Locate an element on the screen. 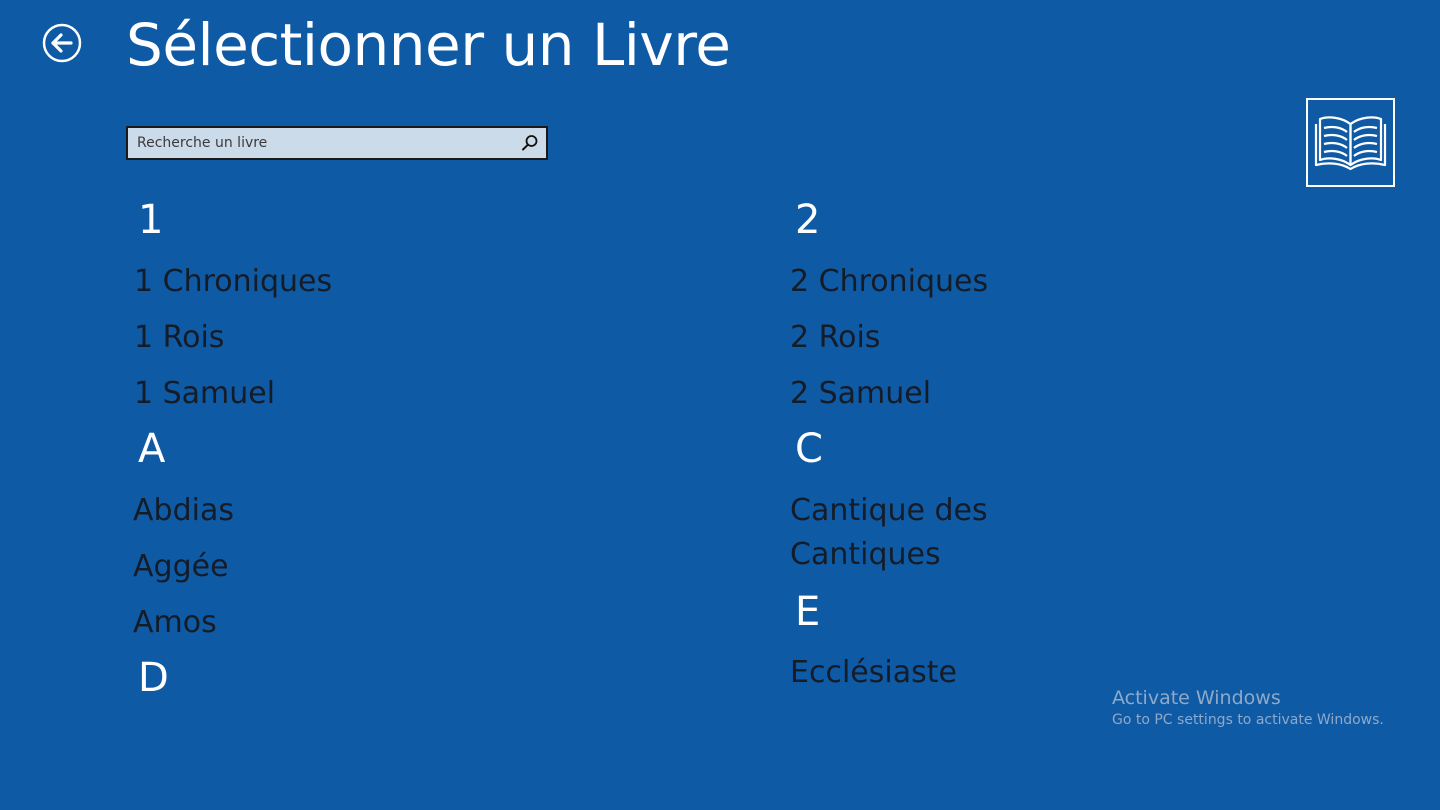  book-item-aggee: Aggée is located at coordinates (181, 567).